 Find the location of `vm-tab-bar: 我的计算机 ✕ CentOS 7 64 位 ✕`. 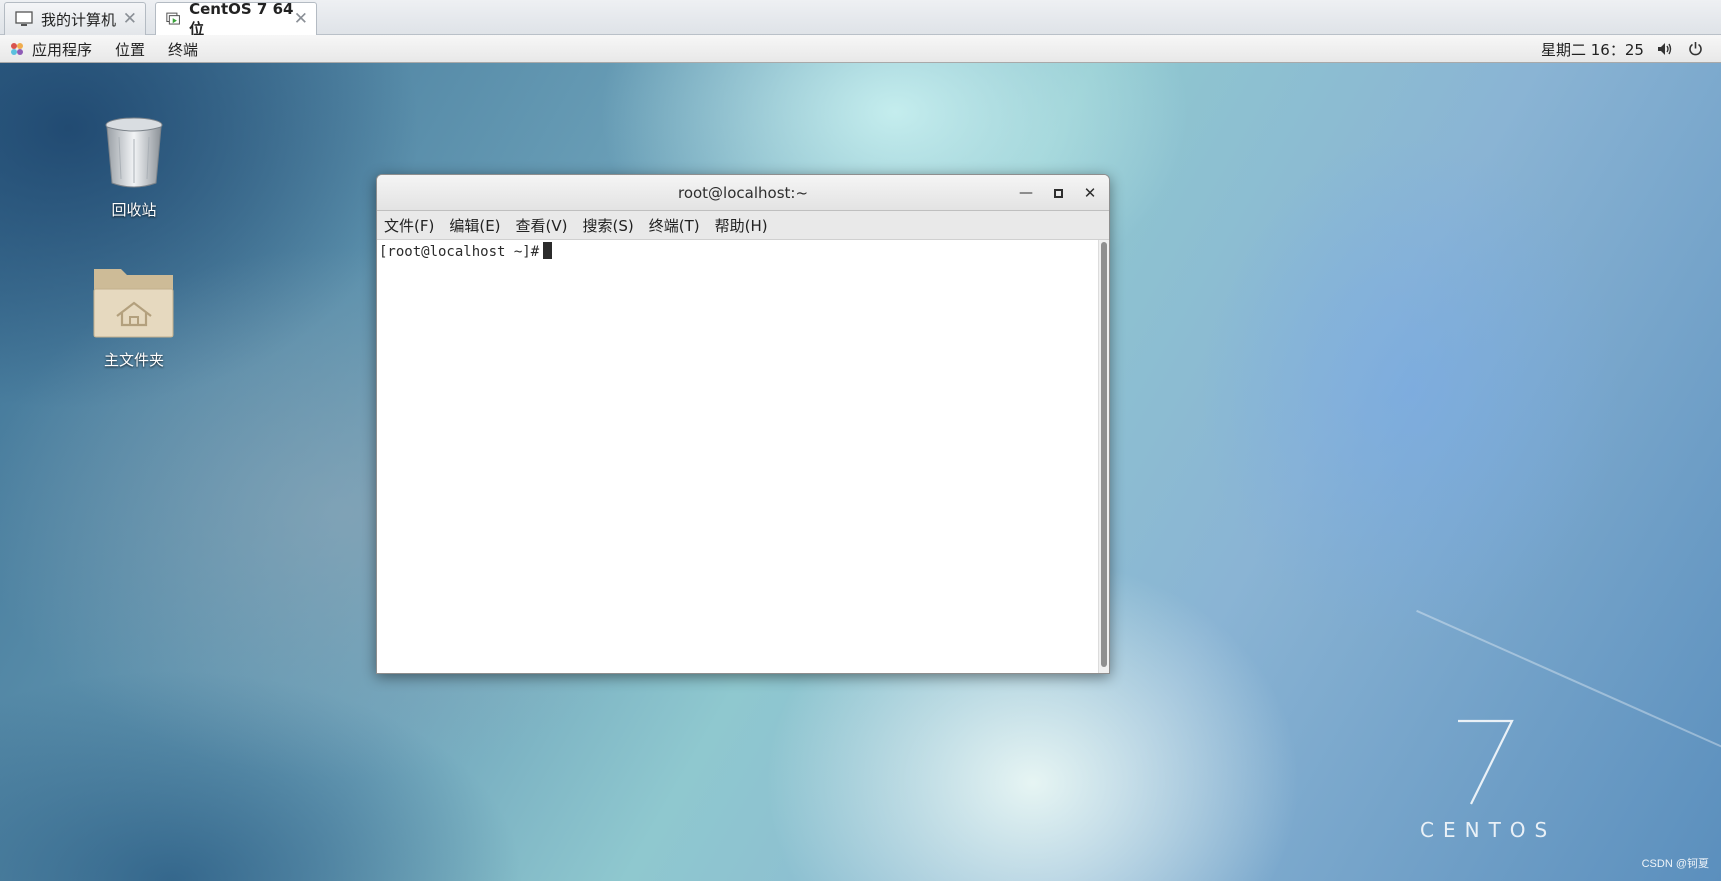

vm-tab-bar: 我的计算机 ✕ CentOS 7 64 位 ✕ is located at coordinates (860, 19).